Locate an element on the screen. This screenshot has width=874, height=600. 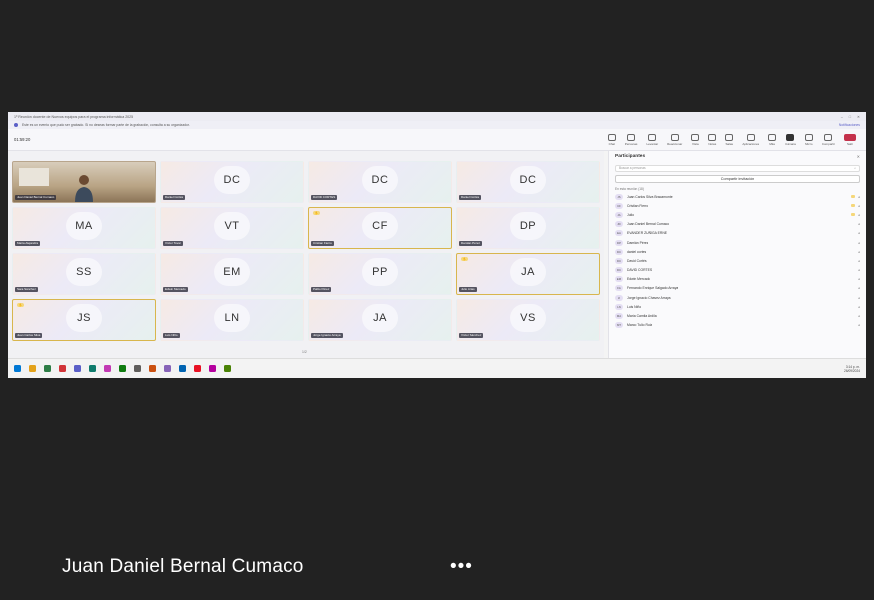
chat-icon is located at coordinates (611, 137).